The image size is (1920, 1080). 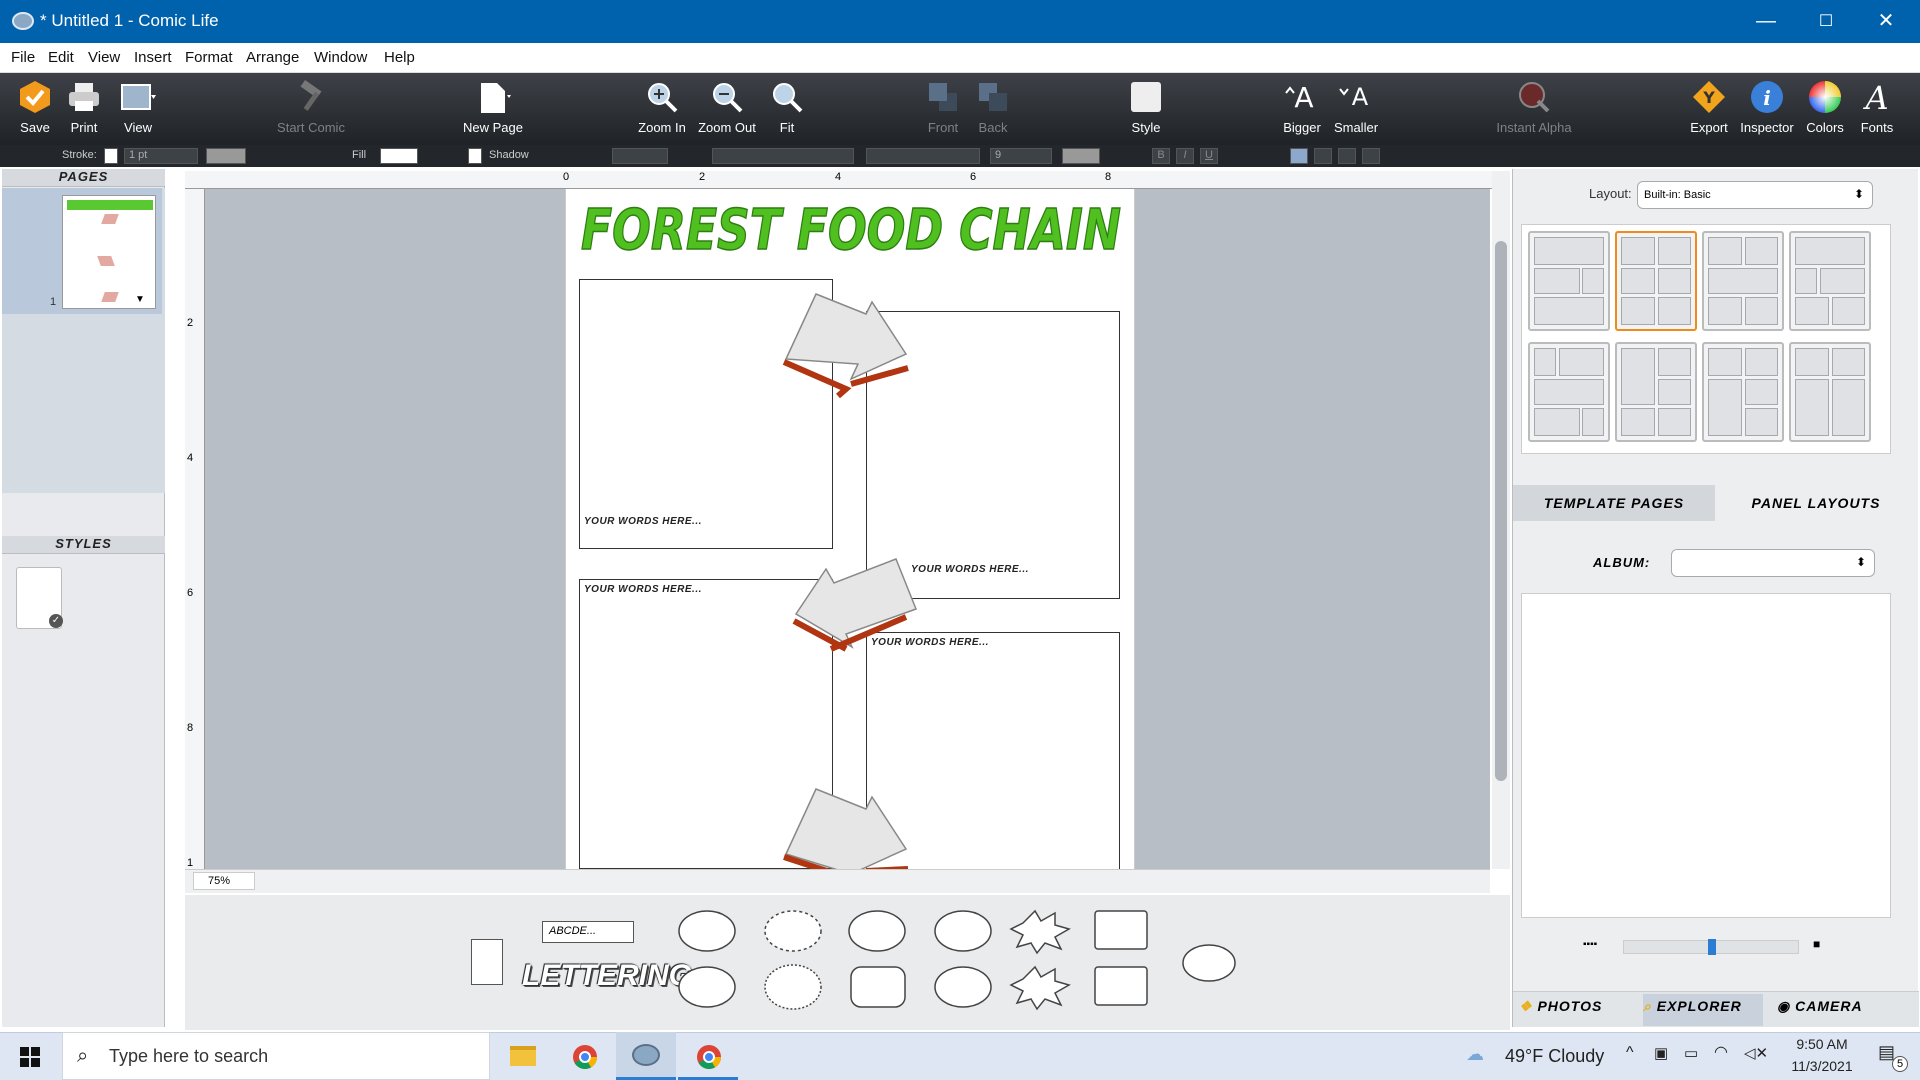 I want to click on speech-balloon, so click(x=707, y=931).